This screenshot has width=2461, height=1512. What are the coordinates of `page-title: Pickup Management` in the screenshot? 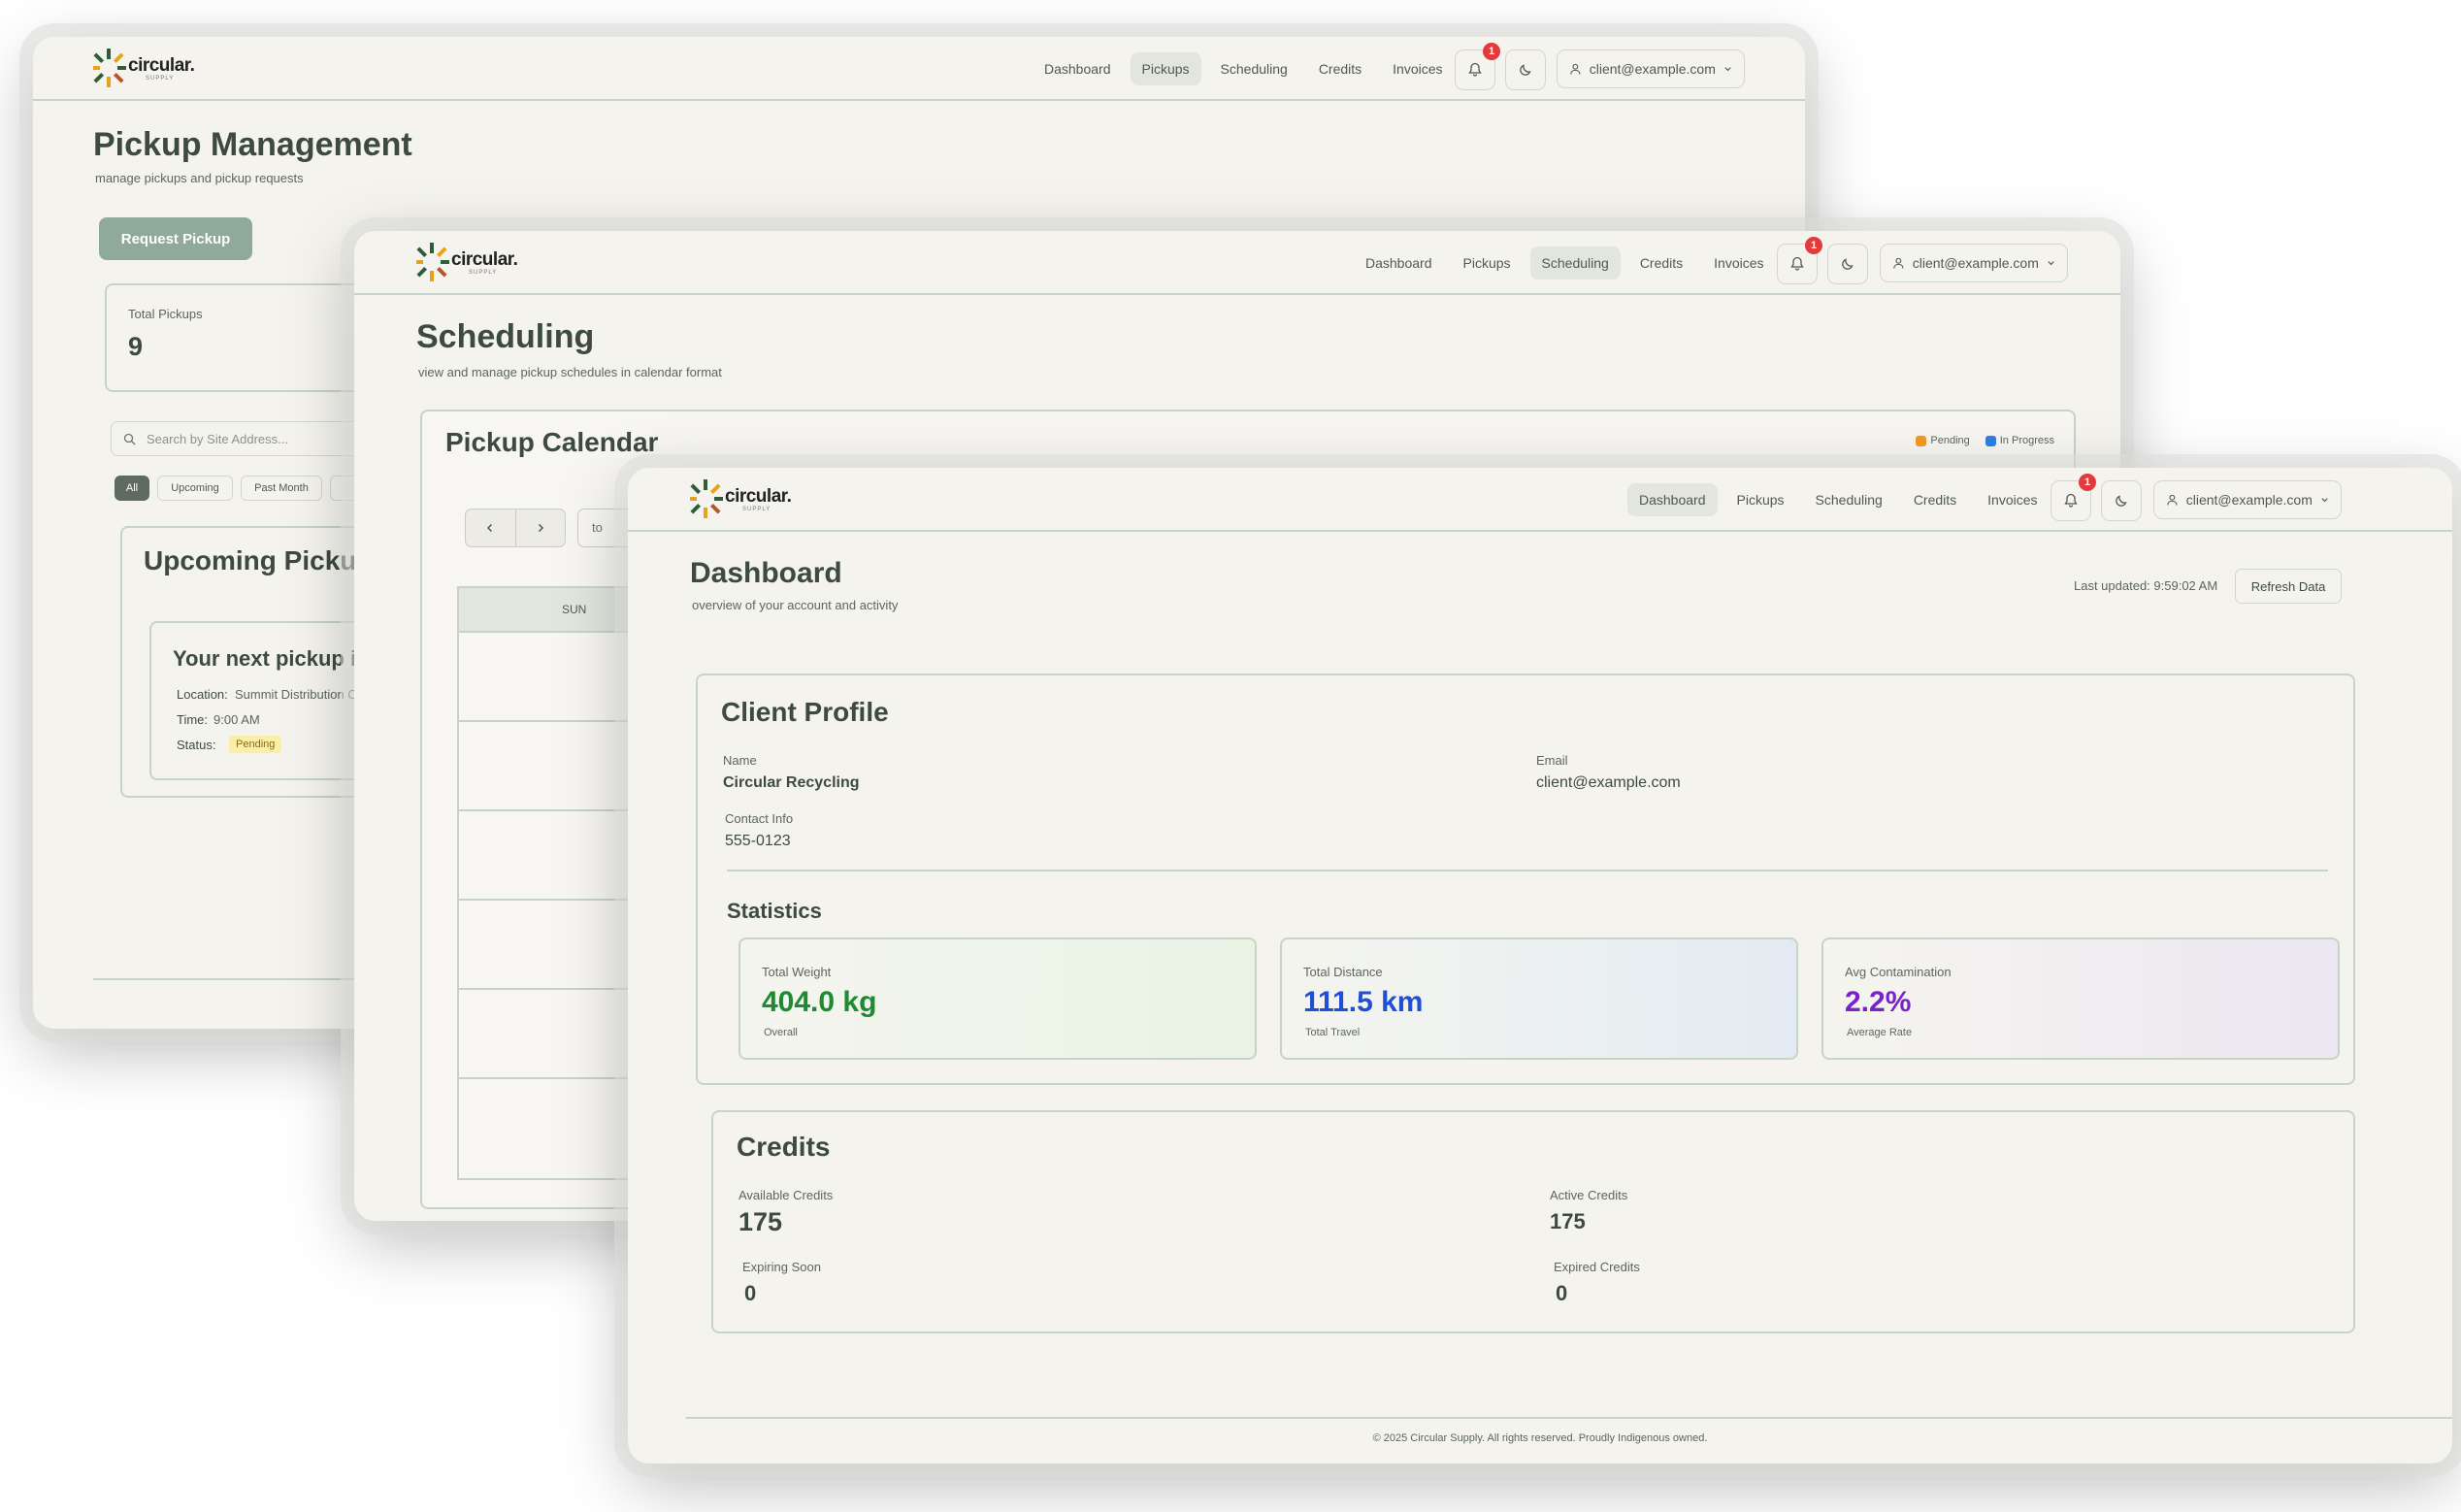 It's located at (252, 144).